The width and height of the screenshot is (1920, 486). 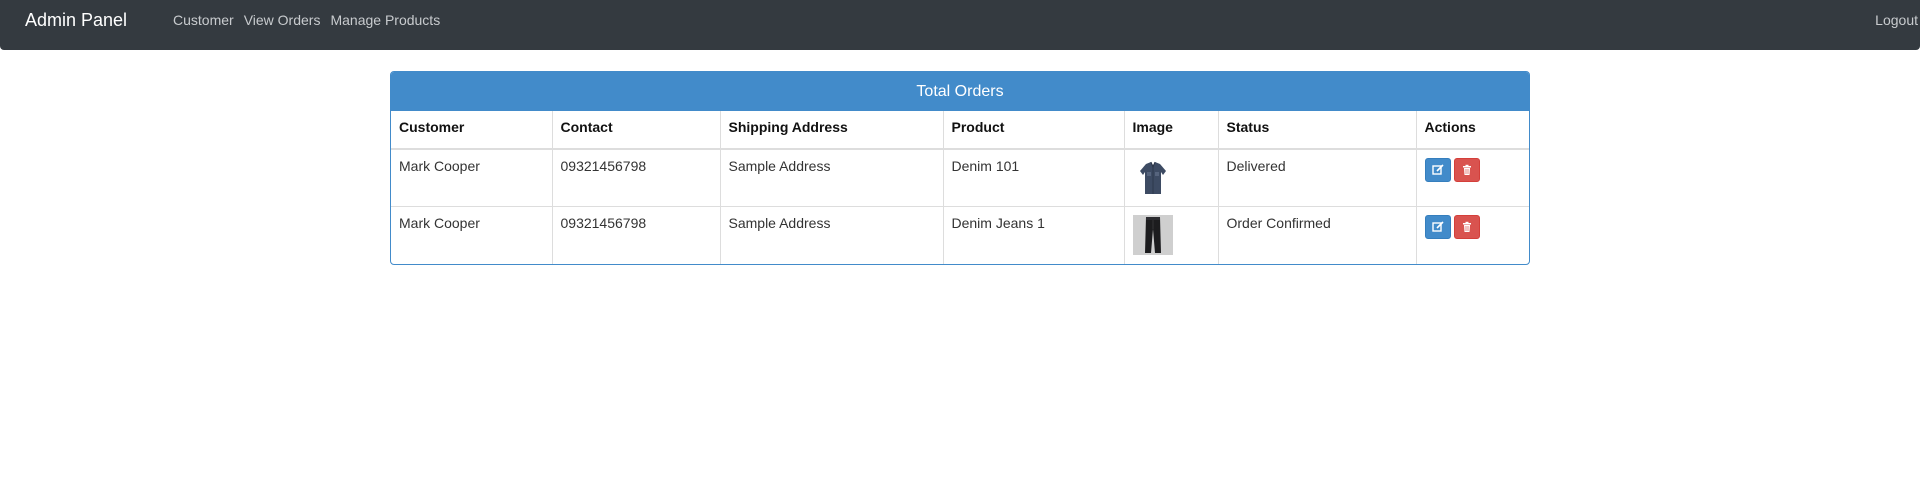 What do you see at coordinates (636, 130) in the screenshot?
I see `column-header-contact: Contact` at bounding box center [636, 130].